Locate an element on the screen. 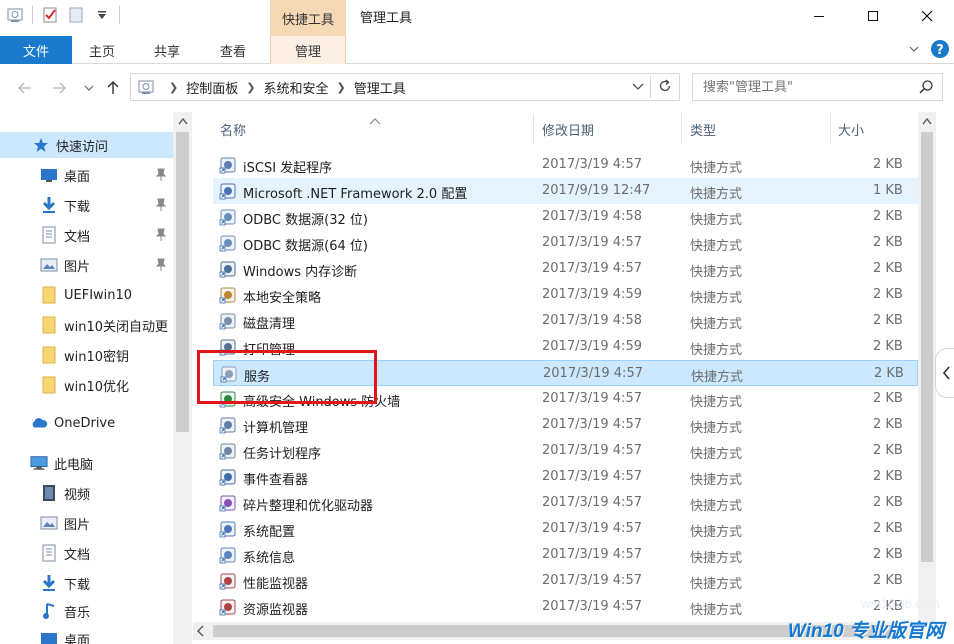 The height and width of the screenshot is (644, 954). nav-item-this-pc: 此电脑 is located at coordinates (46, 463).